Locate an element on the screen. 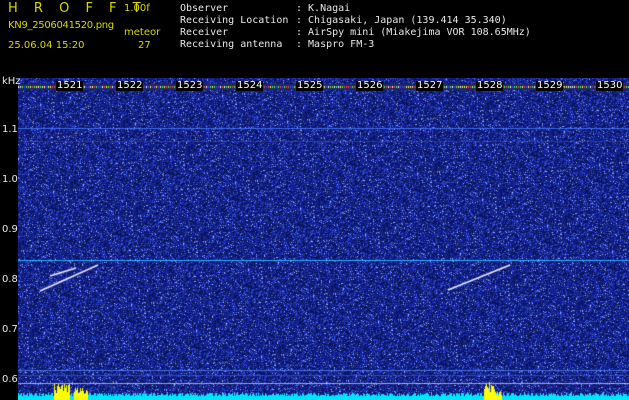 This screenshot has width=629, height=400. datetime-label: 25.06.04 15:20 is located at coordinates (46, 45).